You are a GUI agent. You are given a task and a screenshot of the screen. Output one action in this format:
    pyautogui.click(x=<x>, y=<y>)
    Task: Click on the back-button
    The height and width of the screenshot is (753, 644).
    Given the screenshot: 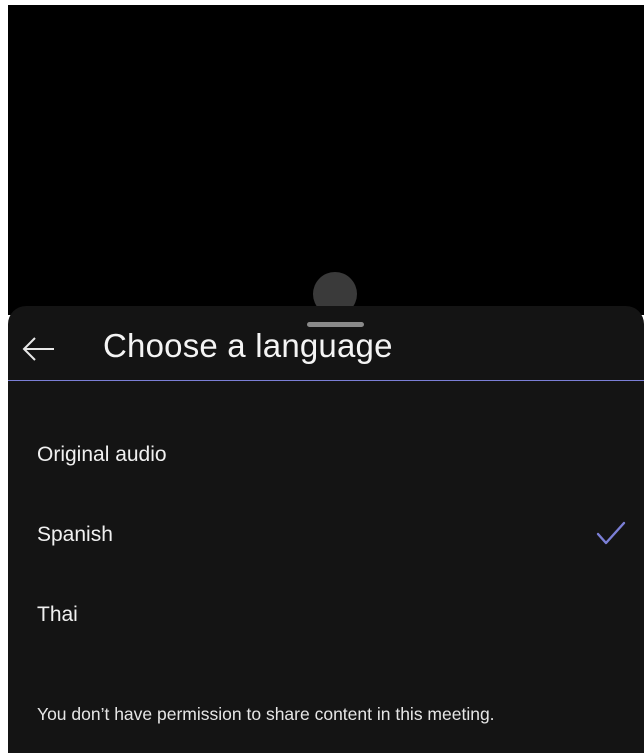 What is the action you would take?
    pyautogui.click(x=39, y=349)
    